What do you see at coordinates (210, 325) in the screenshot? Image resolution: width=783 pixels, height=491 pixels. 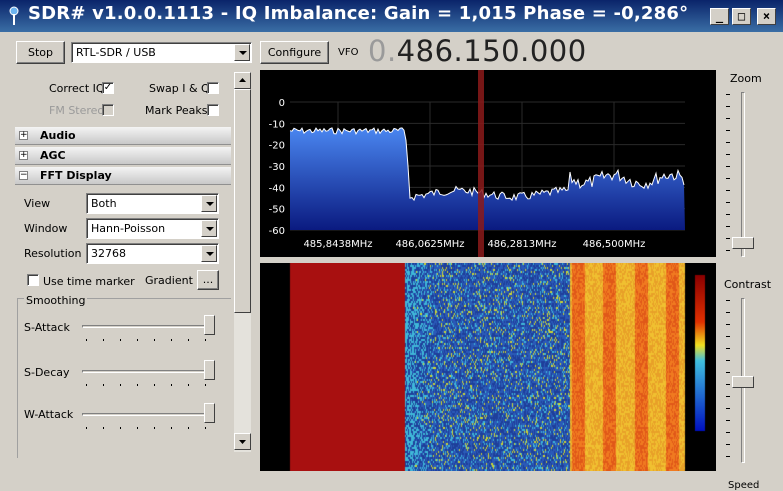 I see `s-attack-thumb` at bounding box center [210, 325].